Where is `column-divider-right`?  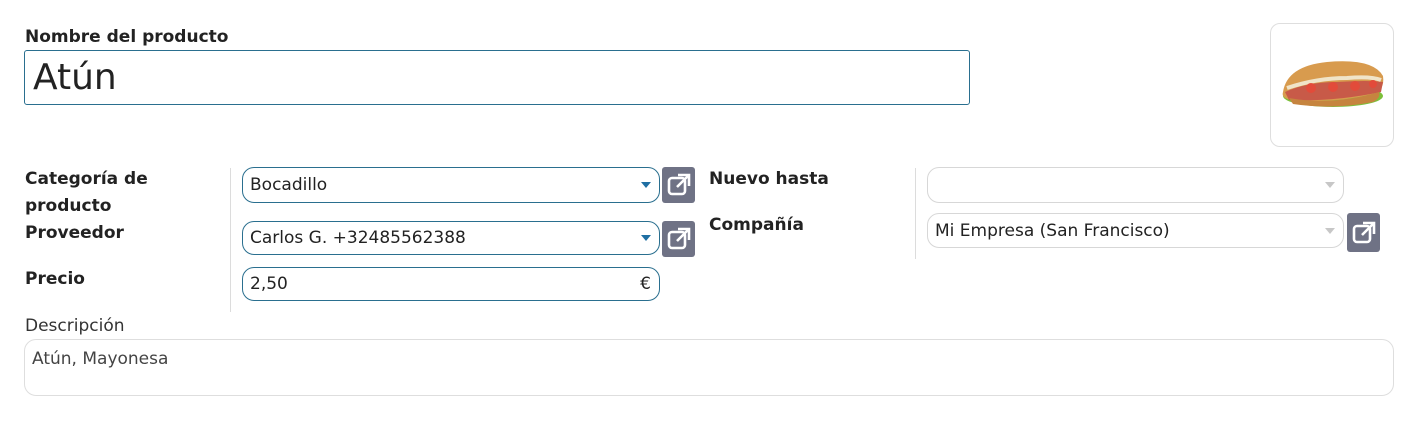 column-divider-right is located at coordinates (915, 213).